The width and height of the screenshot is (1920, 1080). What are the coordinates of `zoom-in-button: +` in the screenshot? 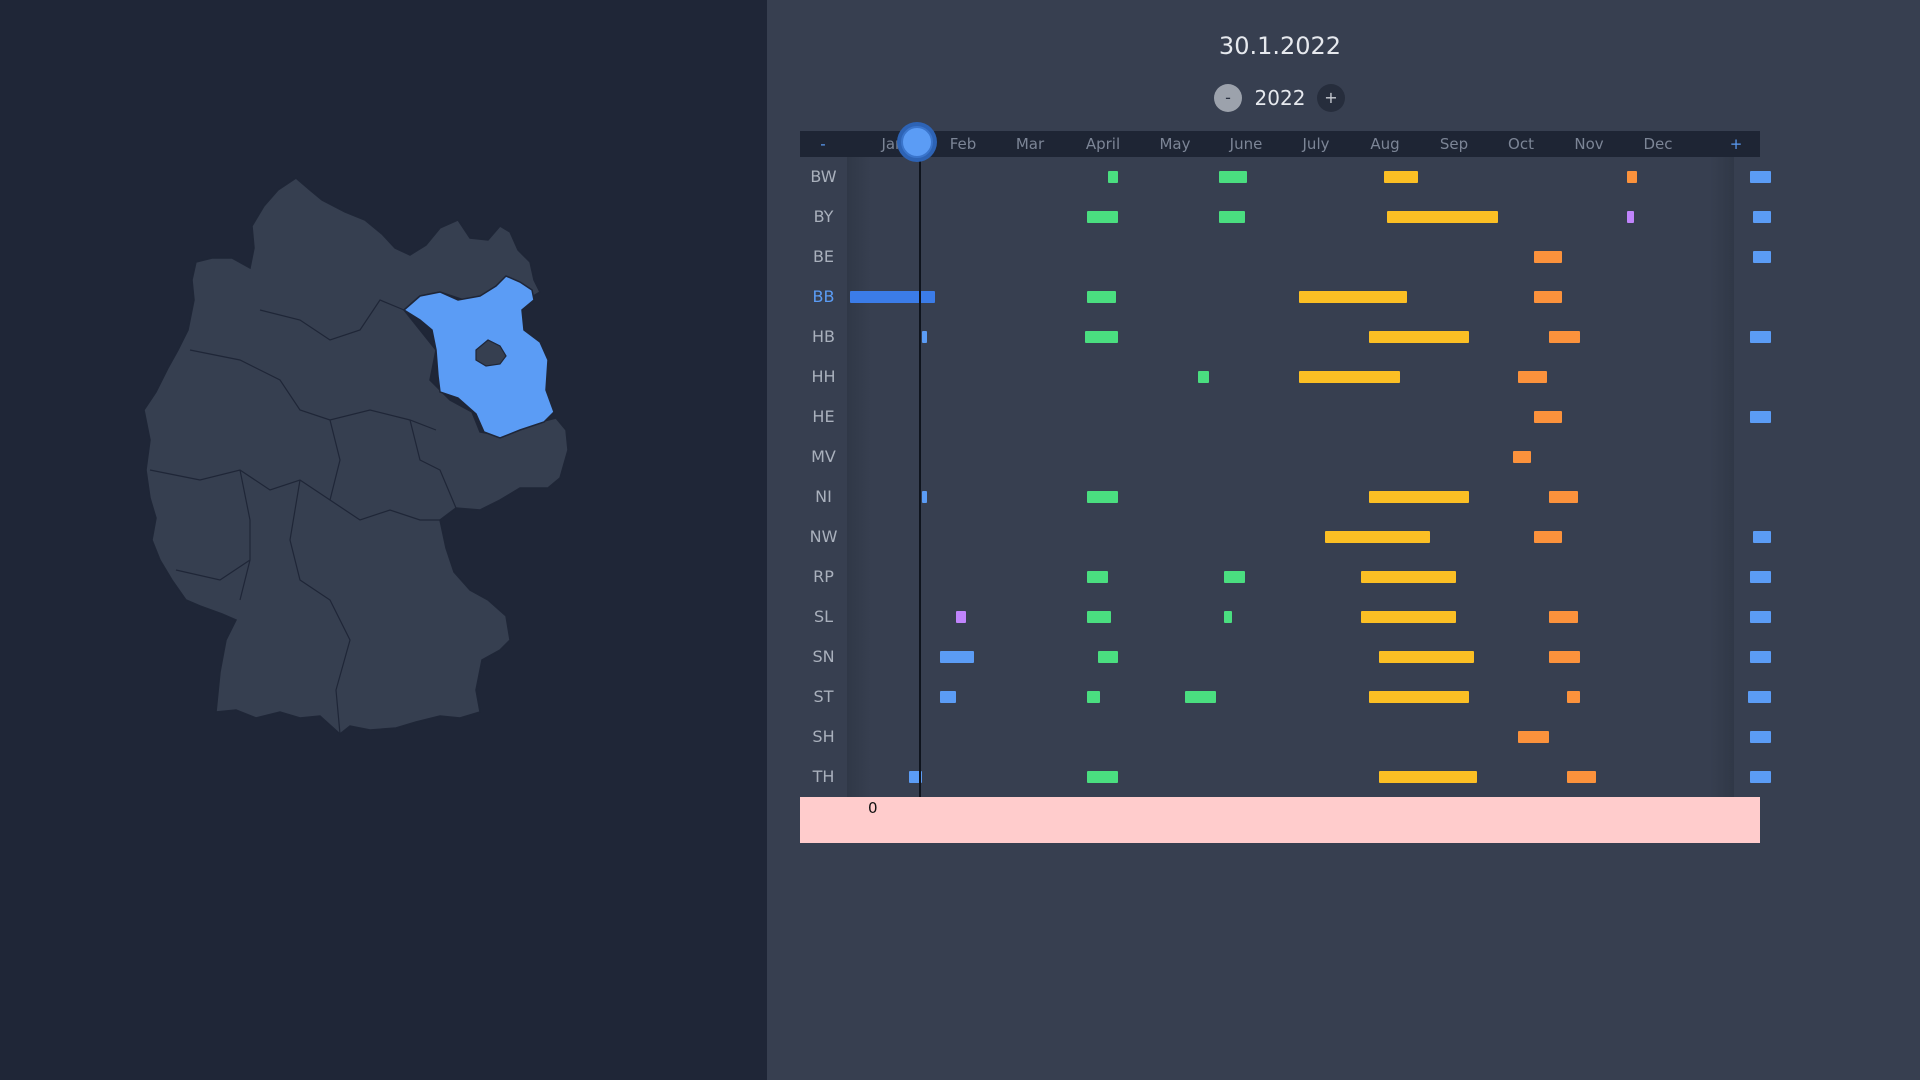 It's located at (1736, 144).